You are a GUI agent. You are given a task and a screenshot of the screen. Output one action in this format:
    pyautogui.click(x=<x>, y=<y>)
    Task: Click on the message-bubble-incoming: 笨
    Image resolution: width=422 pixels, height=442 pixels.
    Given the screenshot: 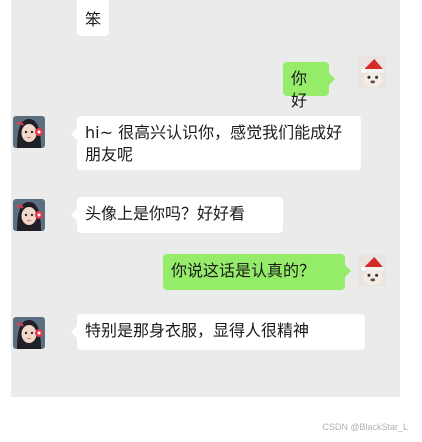 What is the action you would take?
    pyautogui.click(x=93, y=18)
    